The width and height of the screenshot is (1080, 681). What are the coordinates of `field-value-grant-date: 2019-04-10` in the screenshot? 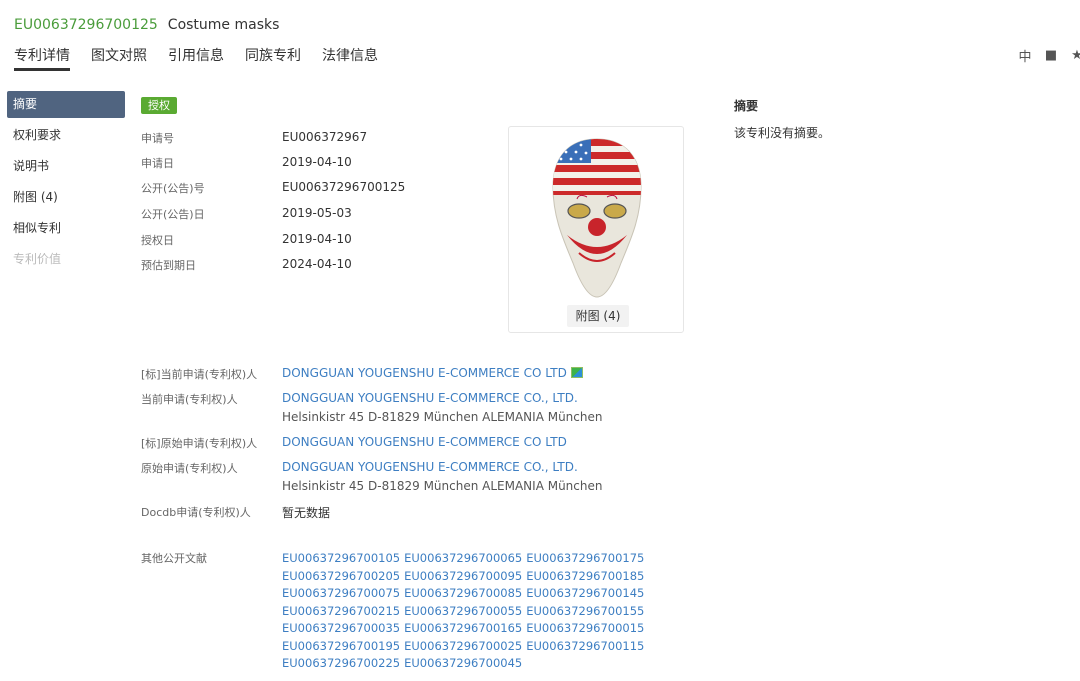 It's located at (317, 239).